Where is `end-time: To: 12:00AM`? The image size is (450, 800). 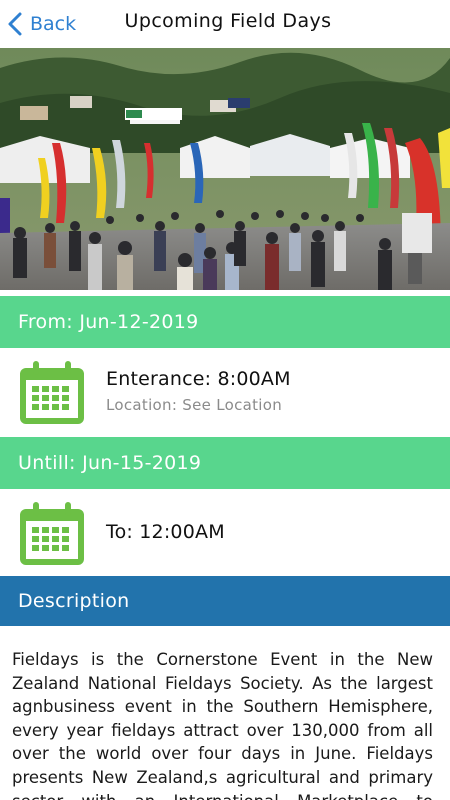
end-time: To: 12:00AM is located at coordinates (165, 532).